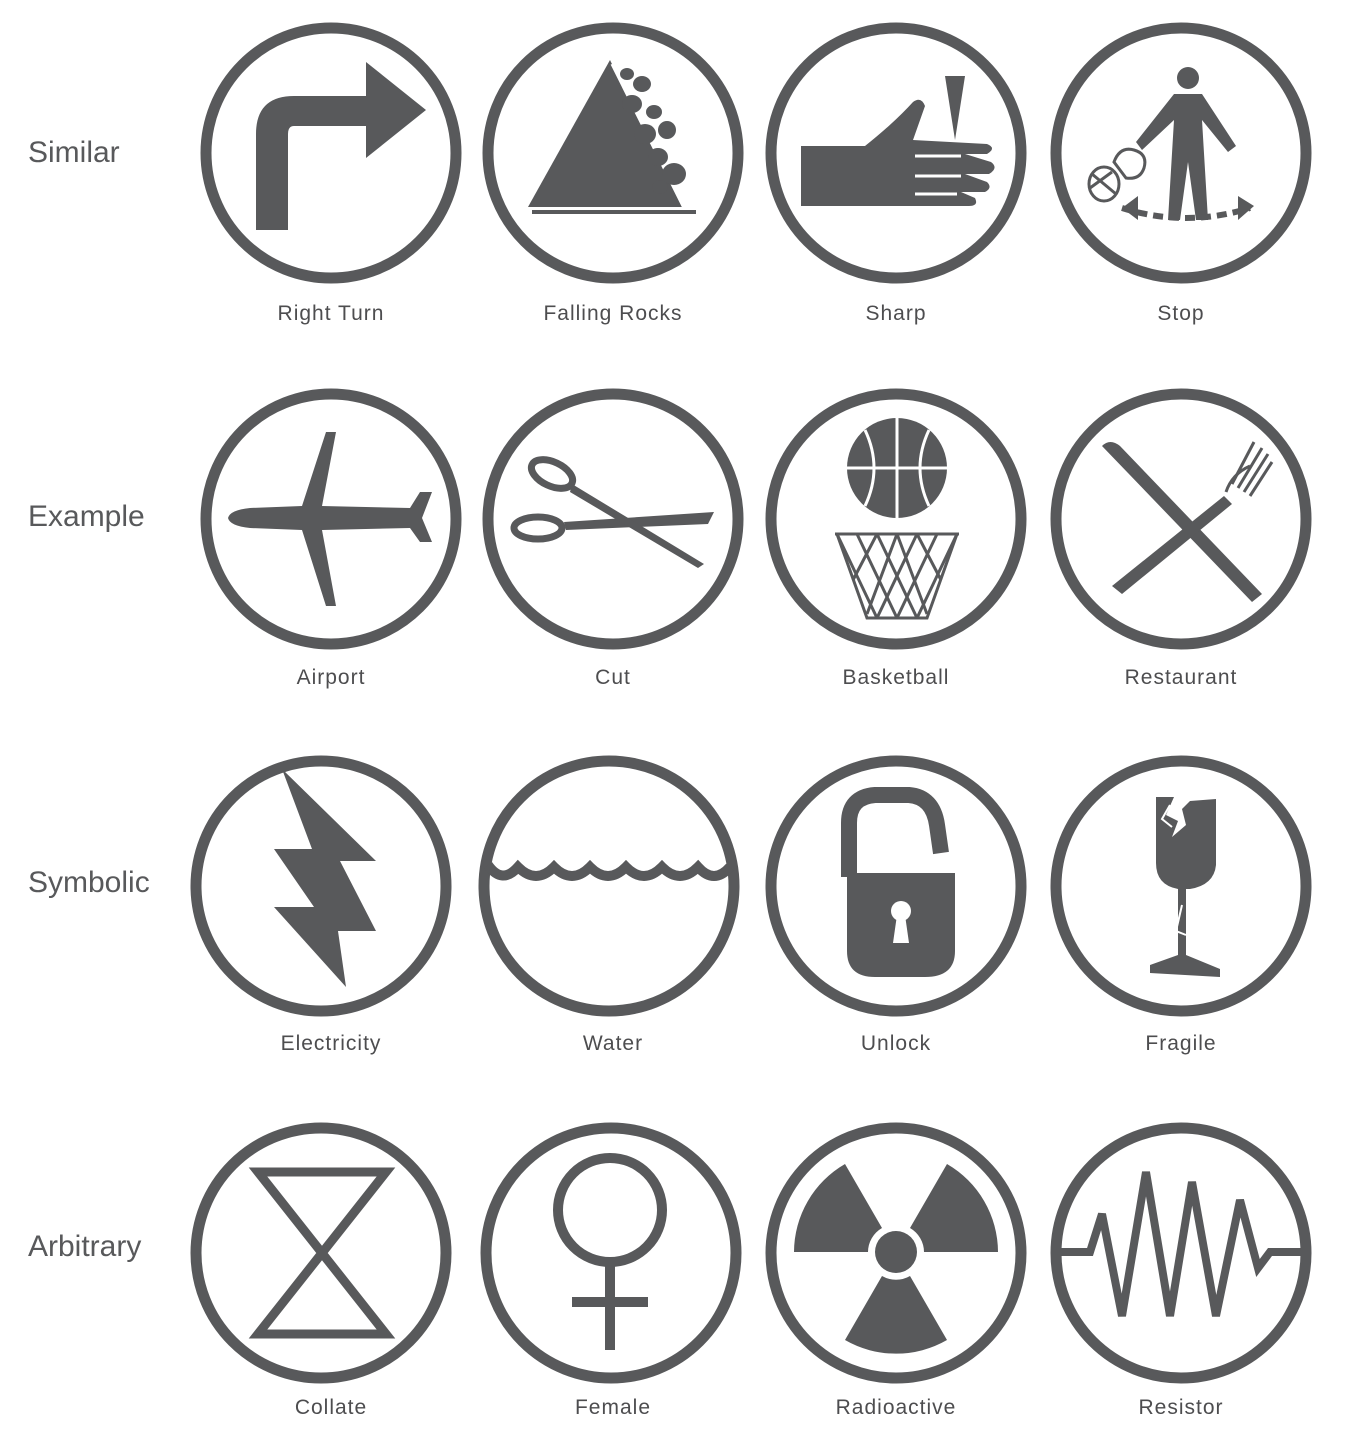  What do you see at coordinates (896, 1043) in the screenshot?
I see `caption-unlock: Unlock` at bounding box center [896, 1043].